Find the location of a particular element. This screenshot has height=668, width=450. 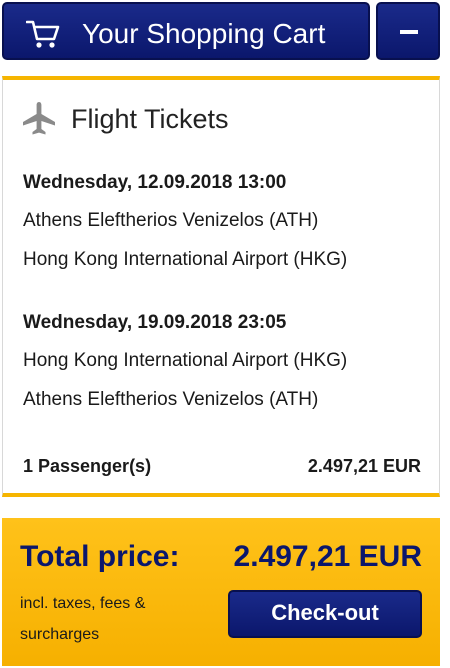

shopping-cart-header: Your Shopping Cart is located at coordinates (186, 31).